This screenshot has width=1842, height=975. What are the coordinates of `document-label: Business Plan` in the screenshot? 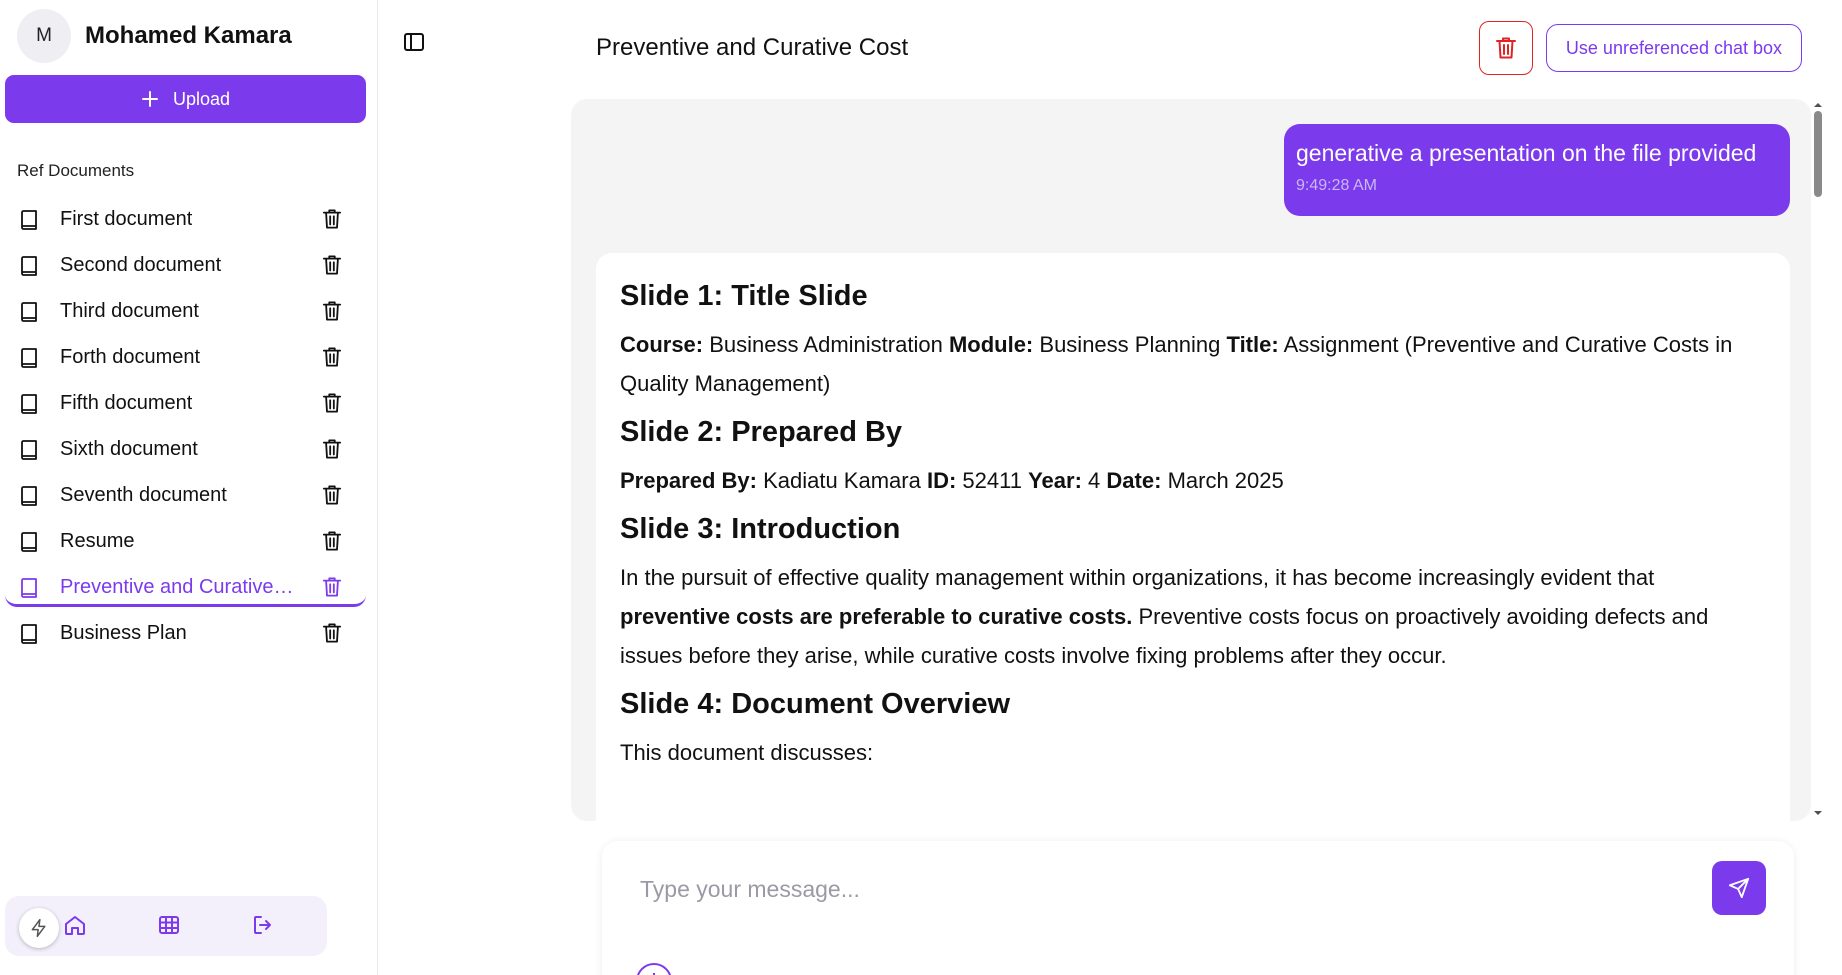 It's located at (123, 633).